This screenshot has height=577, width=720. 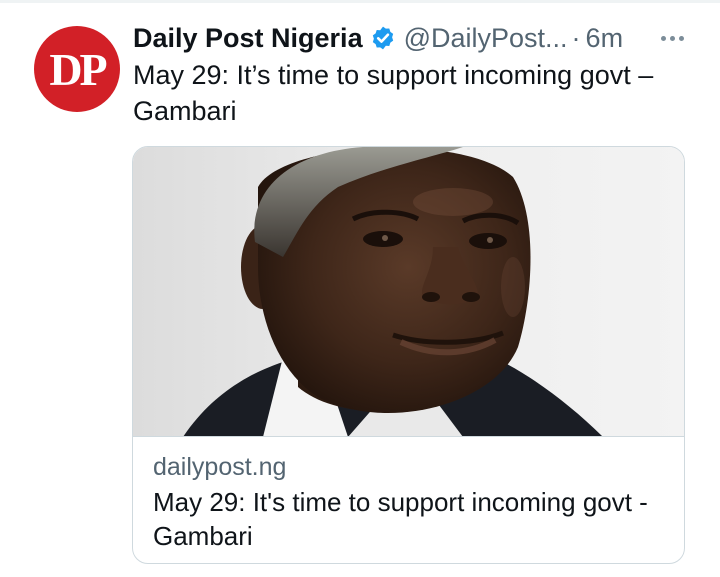 What do you see at coordinates (383, 38) in the screenshot?
I see `verified-badge-icon` at bounding box center [383, 38].